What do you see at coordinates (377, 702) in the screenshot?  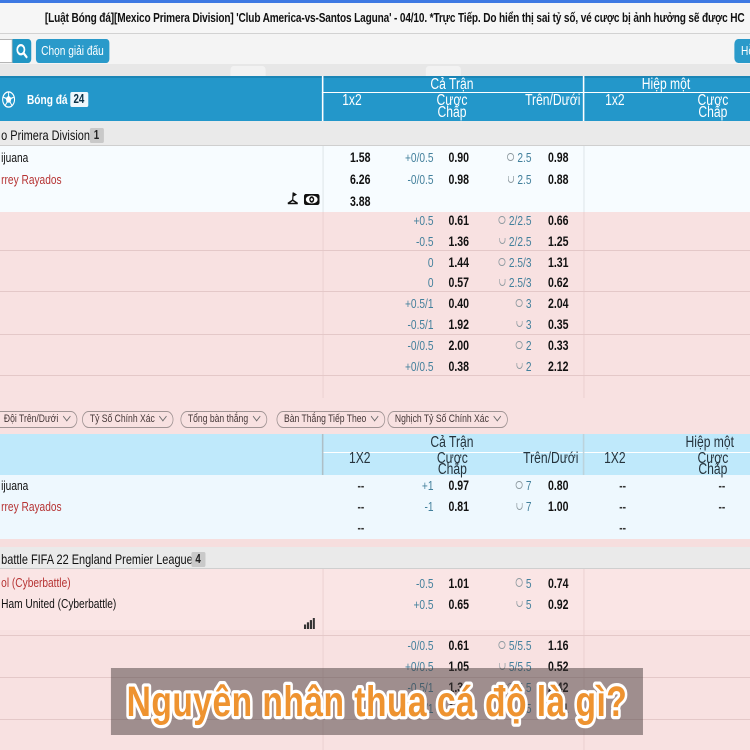 I see `svg-text: Nguyên nhân thua cá độ là gì?` at bounding box center [377, 702].